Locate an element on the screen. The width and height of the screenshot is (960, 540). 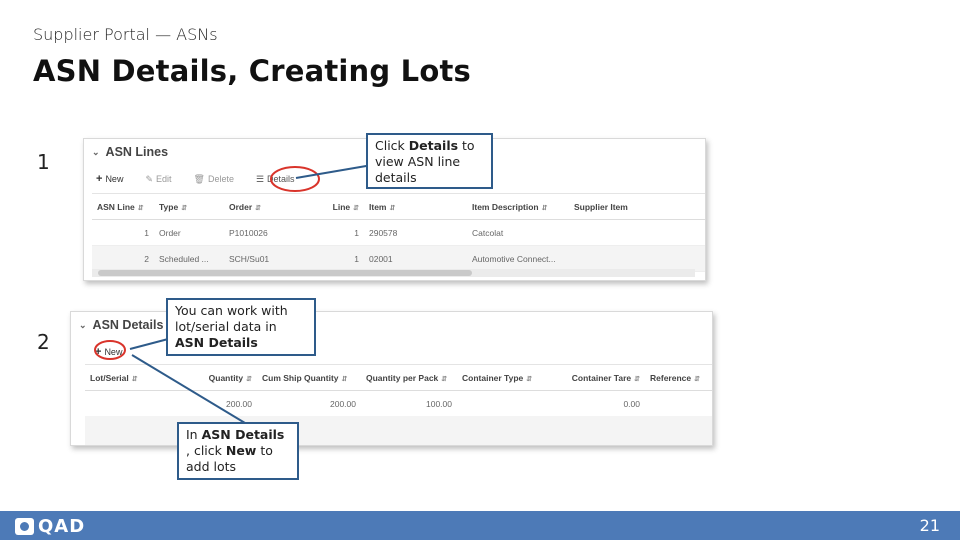
qad-logo: QAD is located at coordinates (50, 526).